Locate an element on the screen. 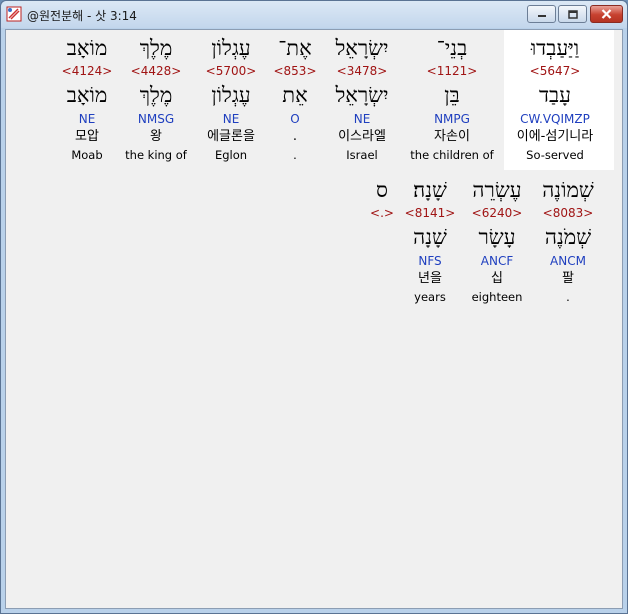 The image size is (628, 614). lemma-word: בֵּן is located at coordinates (452, 95).